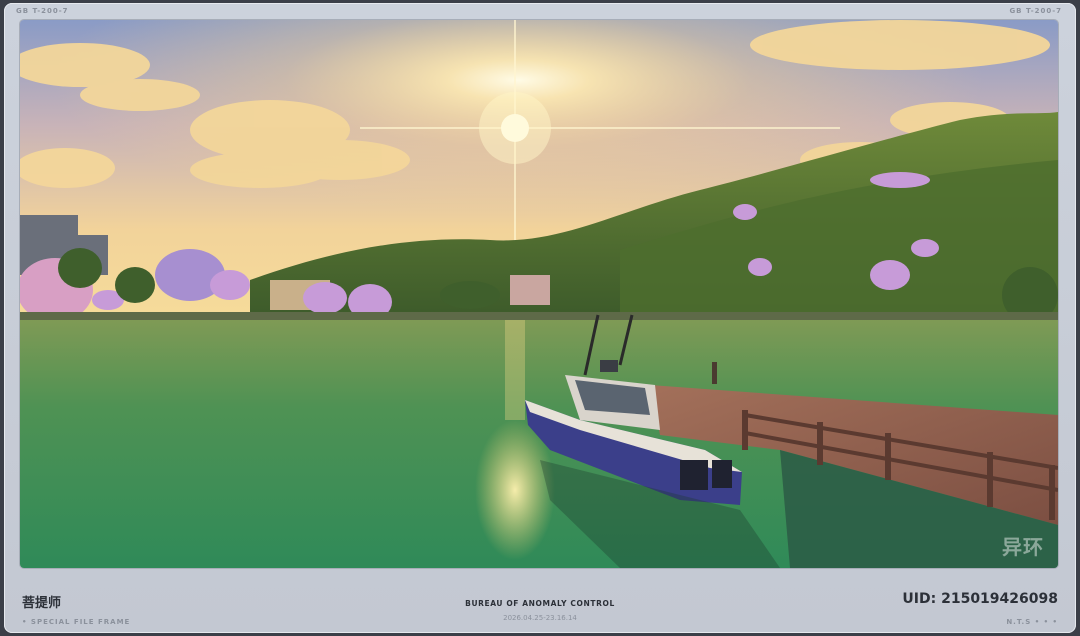 This screenshot has width=1080, height=636. I want to click on player-uid: UID: 215019426098, so click(980, 599).